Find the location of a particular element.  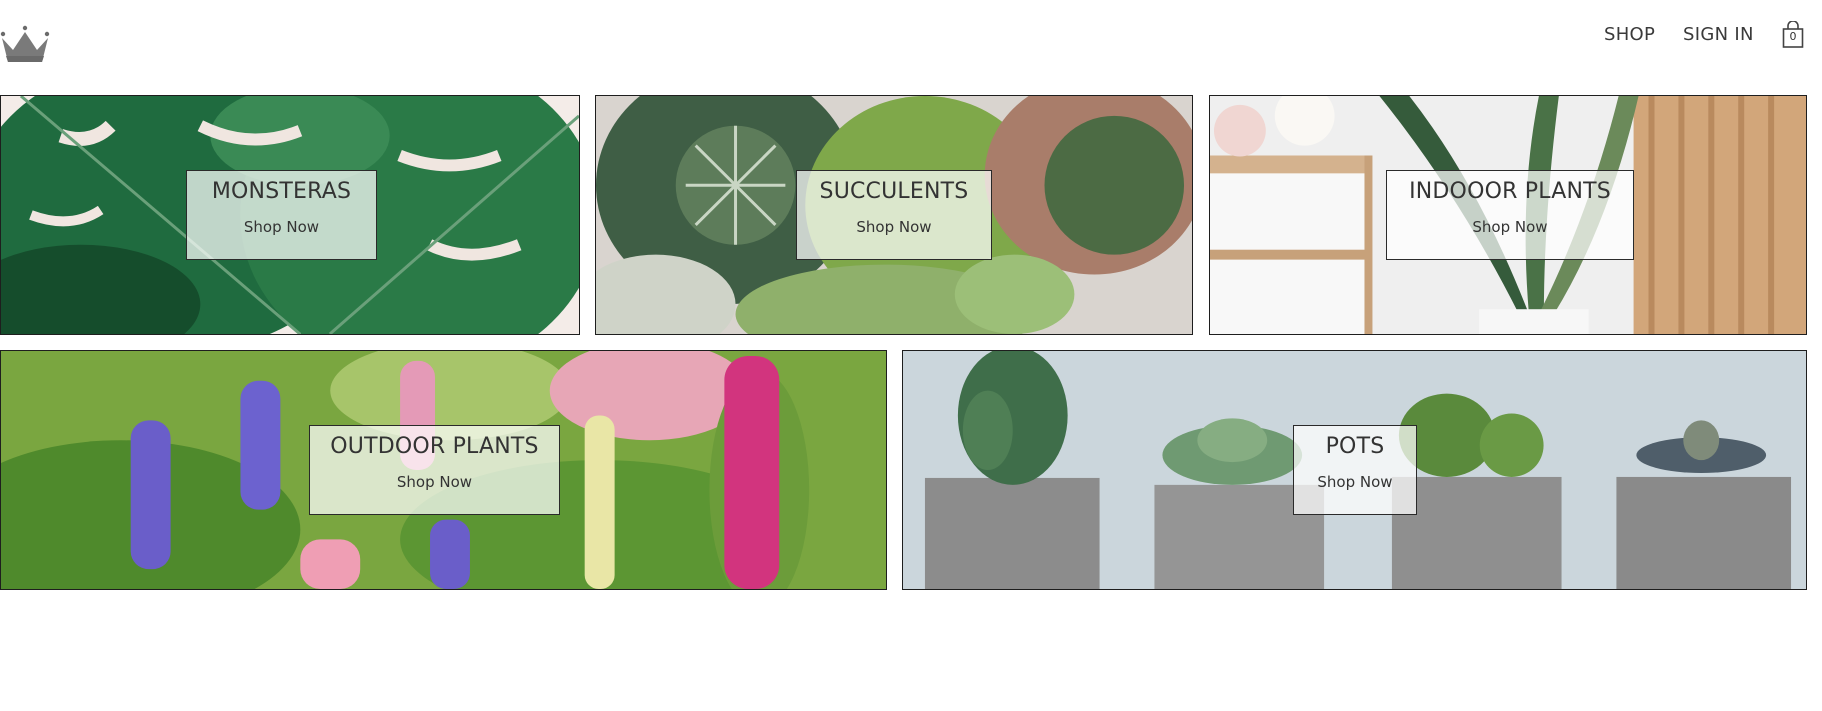

category-title: MONSTERAS is located at coordinates (281, 191).